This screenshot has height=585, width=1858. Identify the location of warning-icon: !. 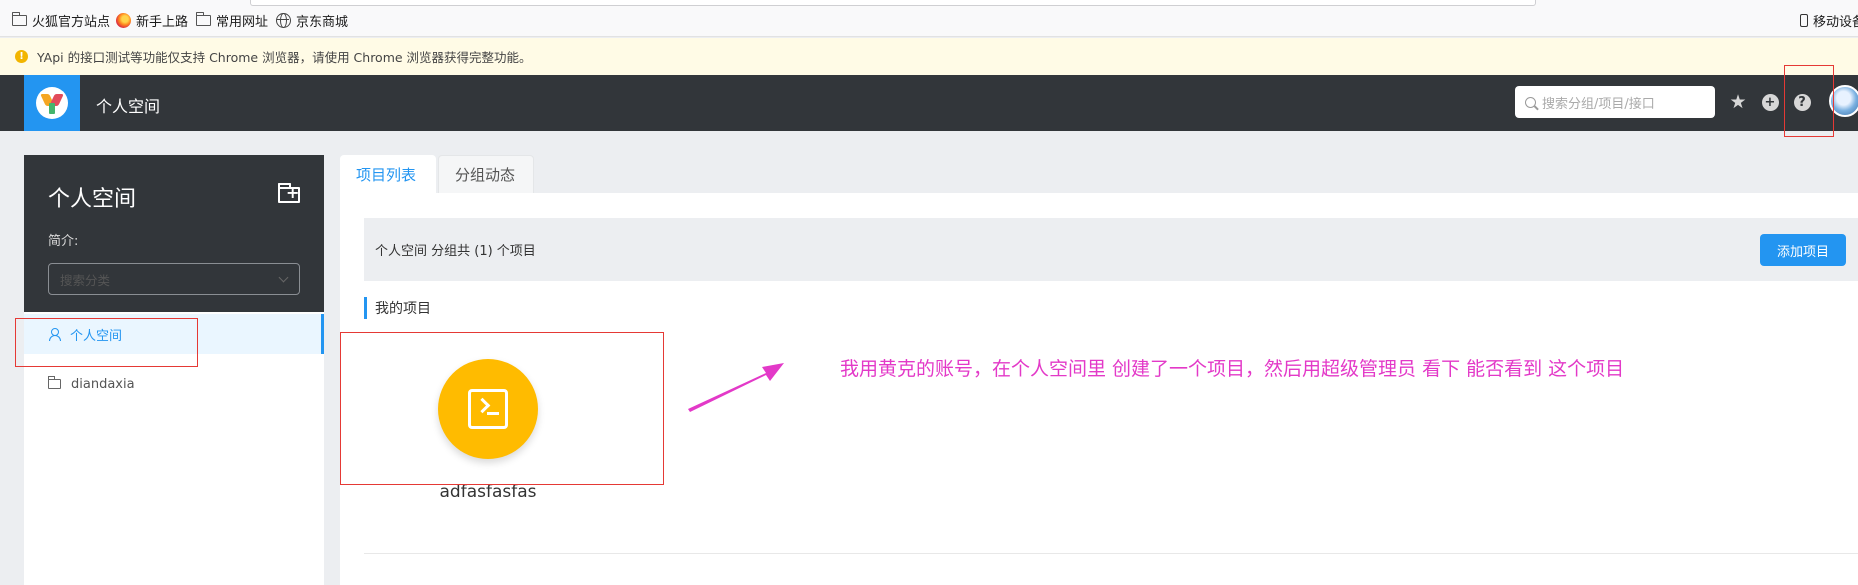
(21, 56).